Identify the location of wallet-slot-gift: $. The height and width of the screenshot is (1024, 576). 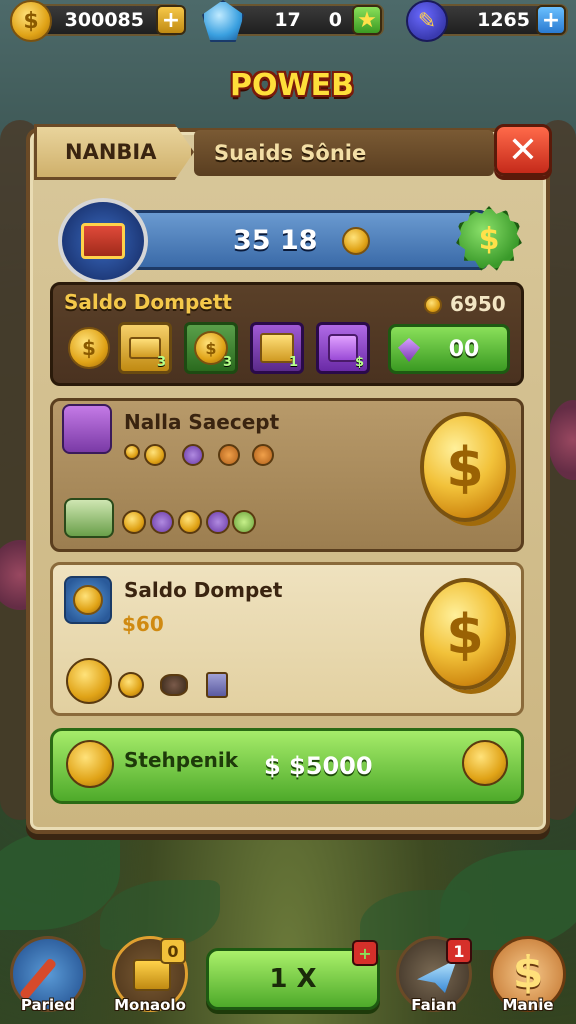
(343, 348).